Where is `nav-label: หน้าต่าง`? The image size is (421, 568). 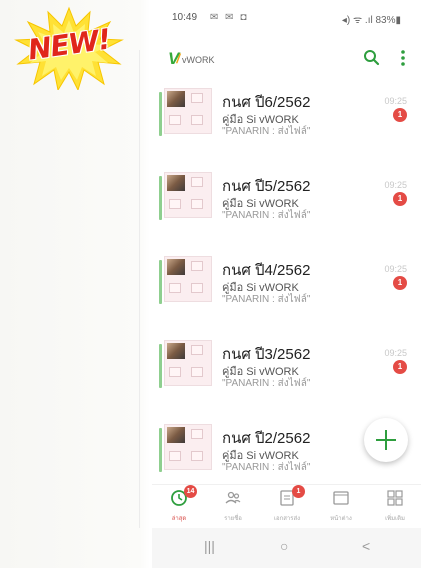 nav-label: หน้าต่าง is located at coordinates (341, 519).